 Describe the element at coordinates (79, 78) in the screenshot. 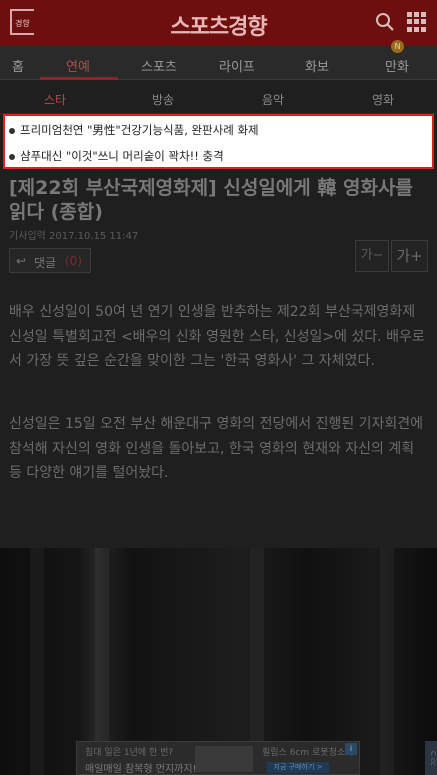

I see `active-tab-underline` at that location.